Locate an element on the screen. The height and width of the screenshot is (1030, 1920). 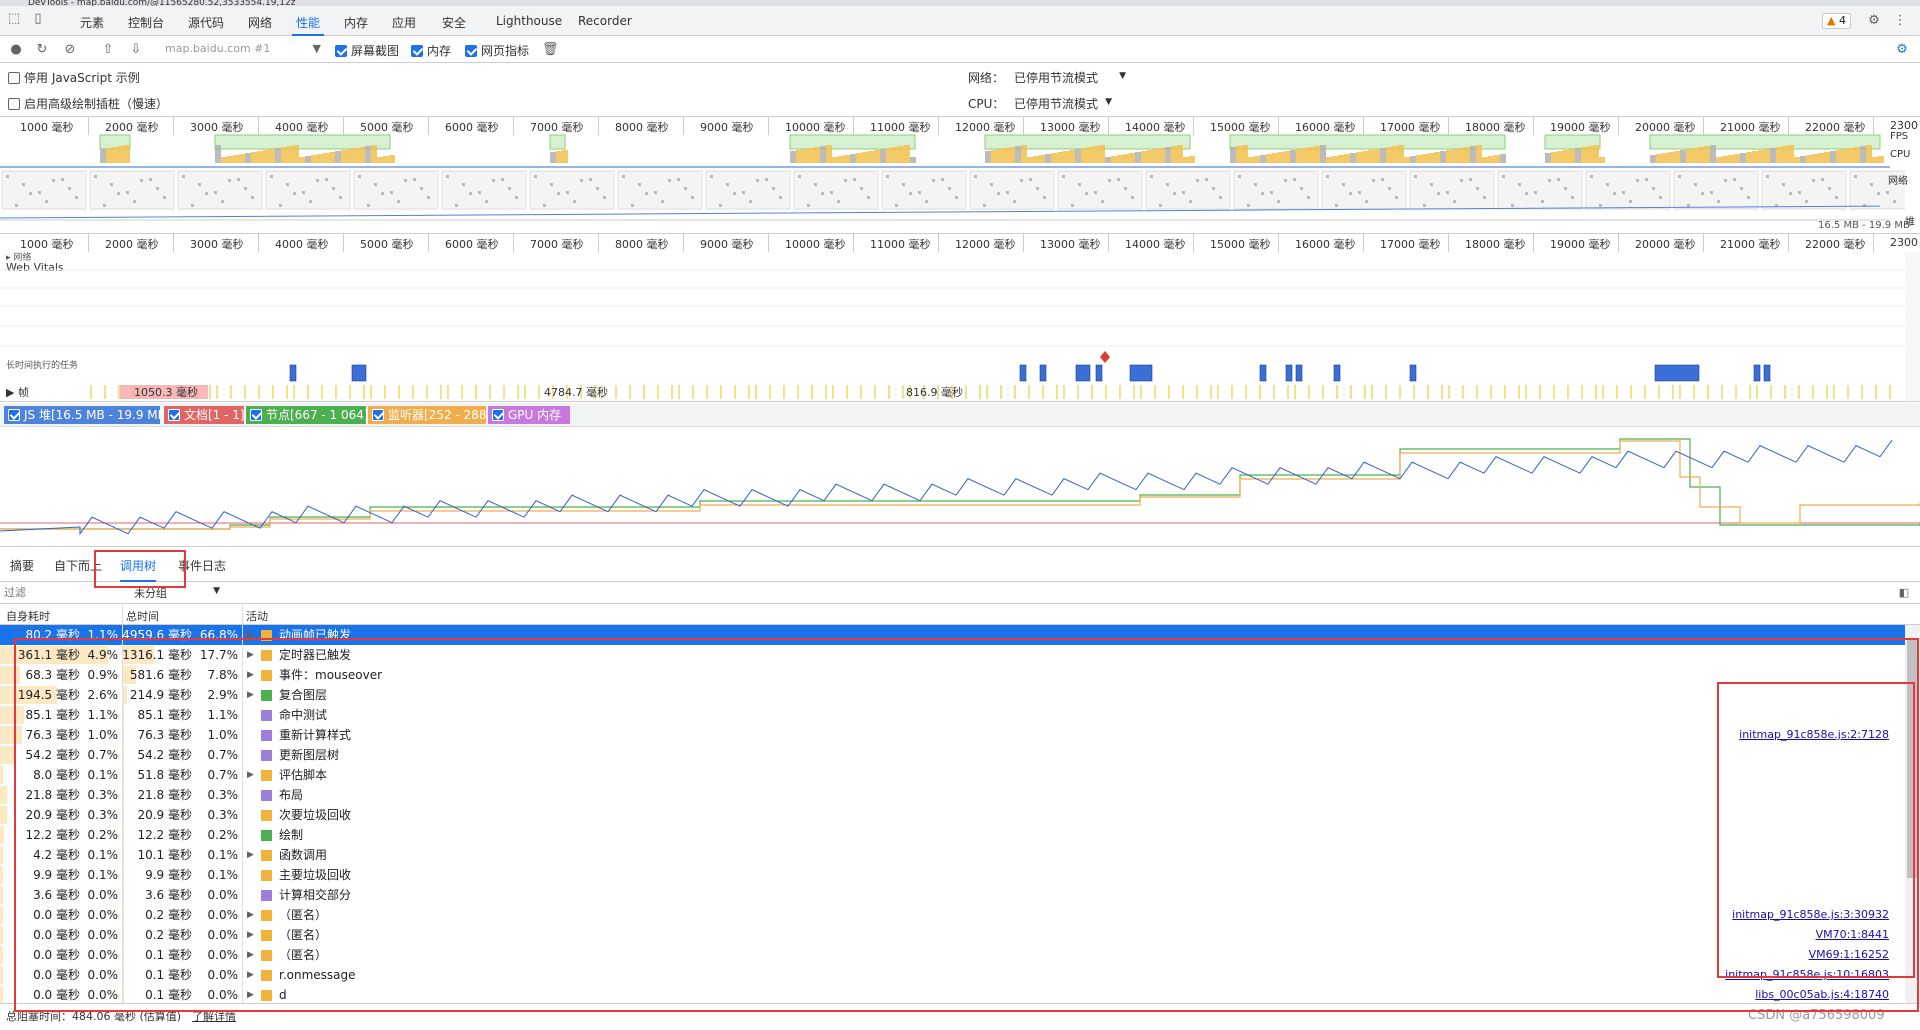
source-link: initmap_91c858e.js:3:30932 is located at coordinates (1810, 915).